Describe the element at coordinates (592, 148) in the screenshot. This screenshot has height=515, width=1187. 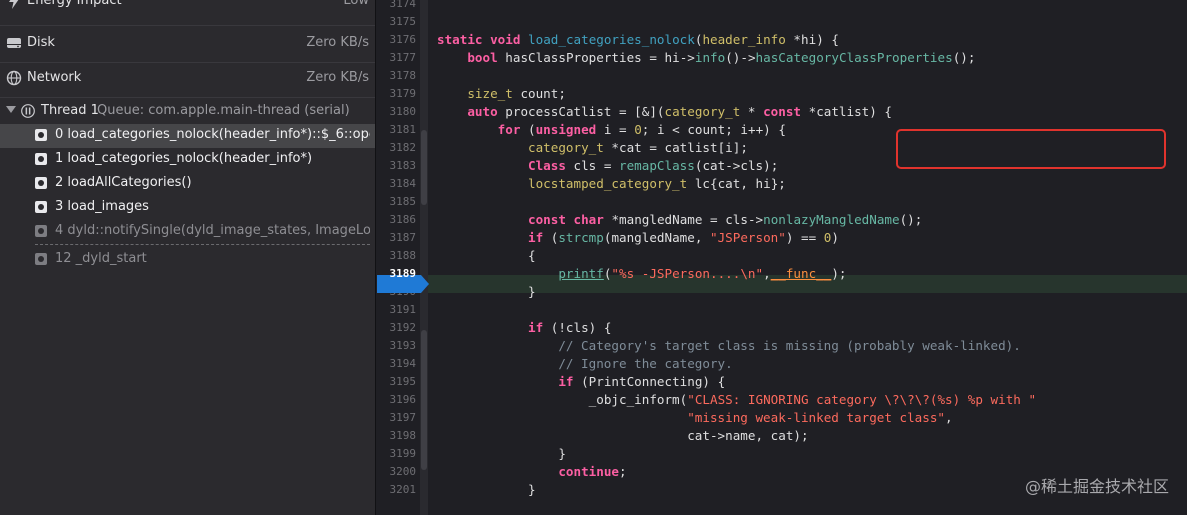
I see `code-line: category_t *cat = catlist[i];` at that location.